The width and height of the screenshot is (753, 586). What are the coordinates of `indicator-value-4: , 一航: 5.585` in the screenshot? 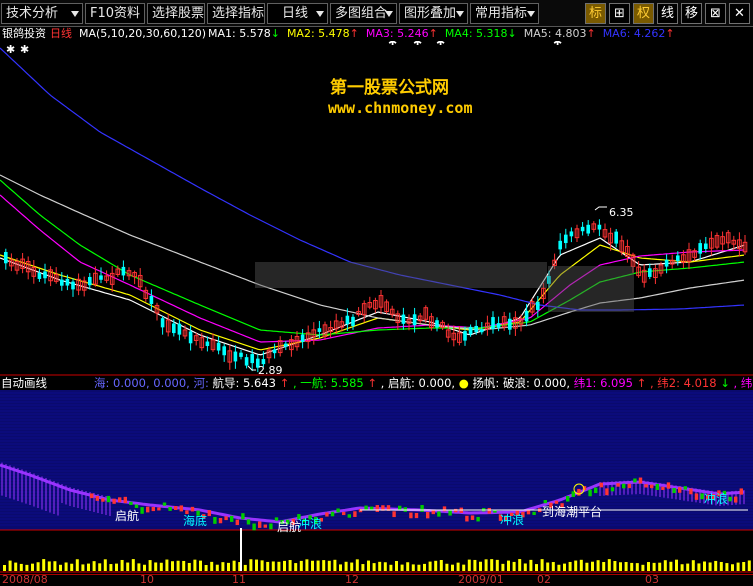 It's located at (330, 383).